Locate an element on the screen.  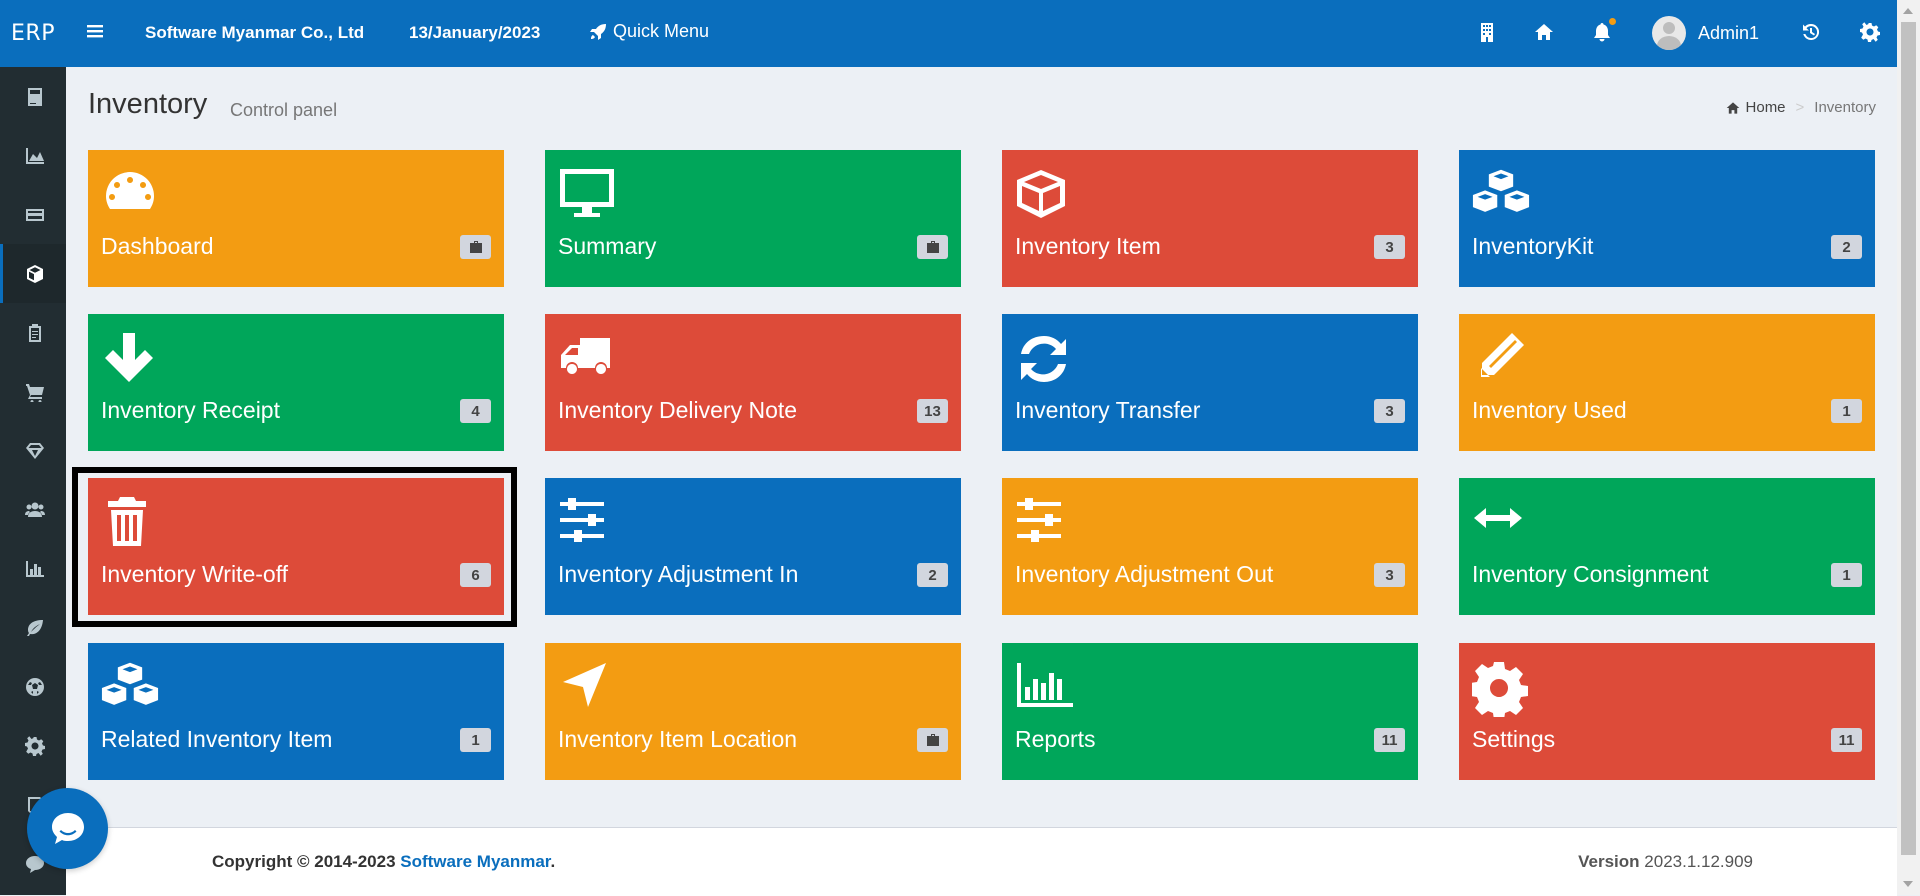
history-button is located at coordinates (1811, 34).